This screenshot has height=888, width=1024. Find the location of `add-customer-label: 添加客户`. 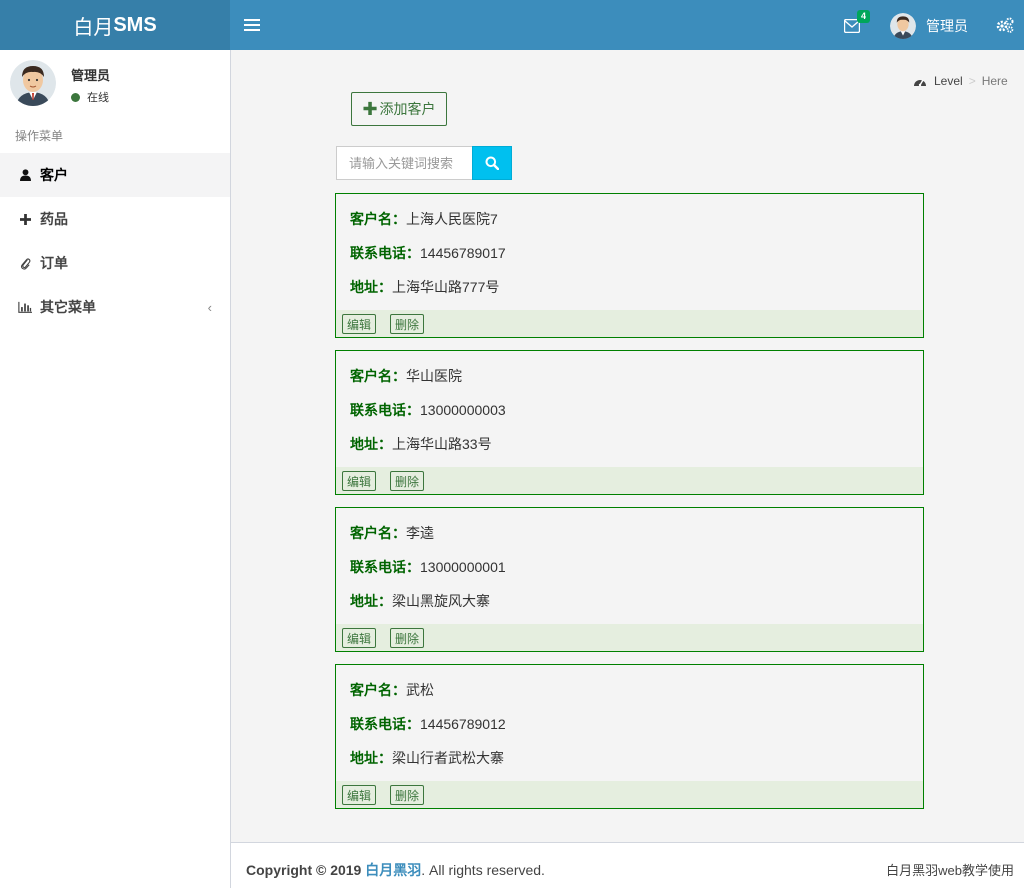

add-customer-label: 添加客户 is located at coordinates (407, 109).